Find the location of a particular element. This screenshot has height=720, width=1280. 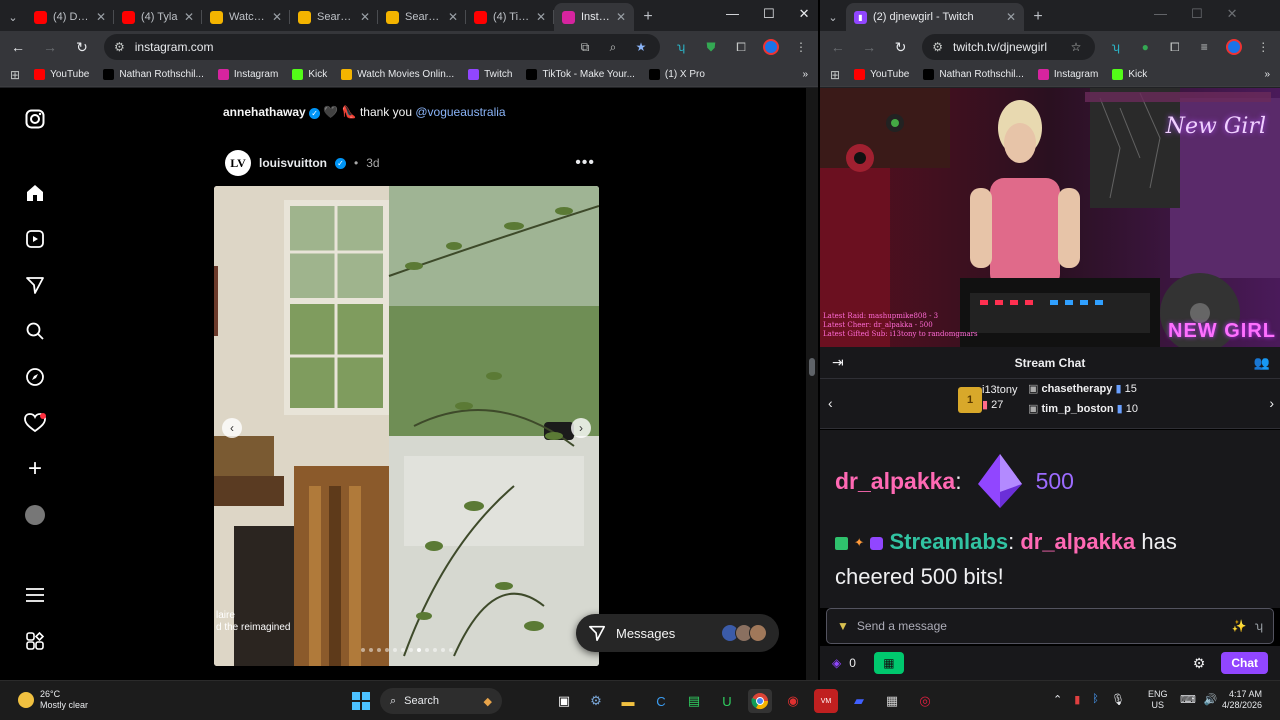

tab-search-button: ⌄ is located at coordinates (833, 17).